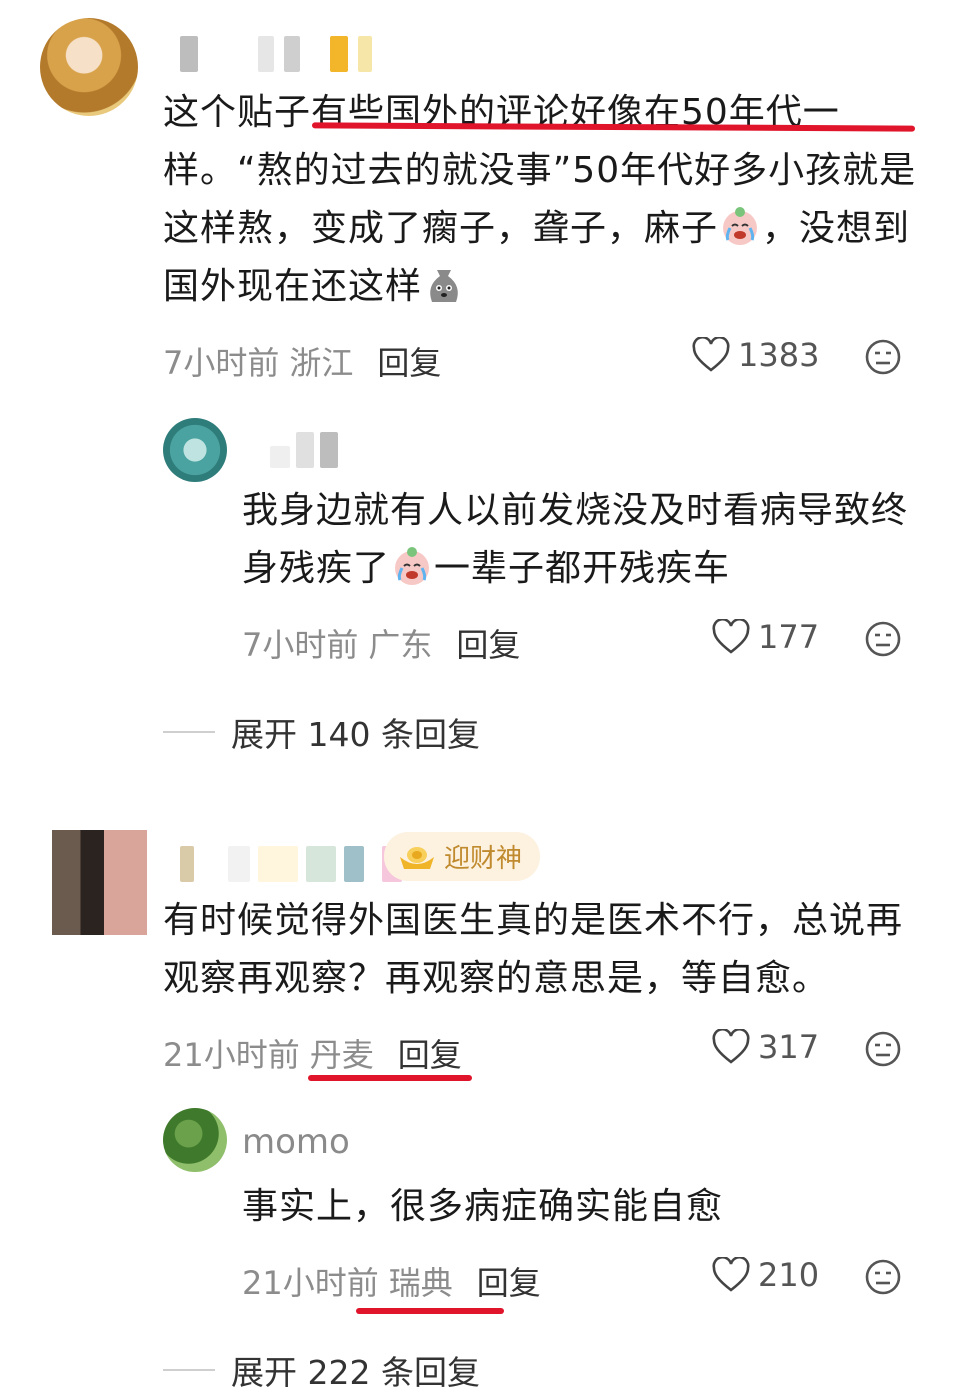 This screenshot has width=960, height=1394. Describe the element at coordinates (417, 857) in the screenshot. I see `gold-ingot-icon` at that location.